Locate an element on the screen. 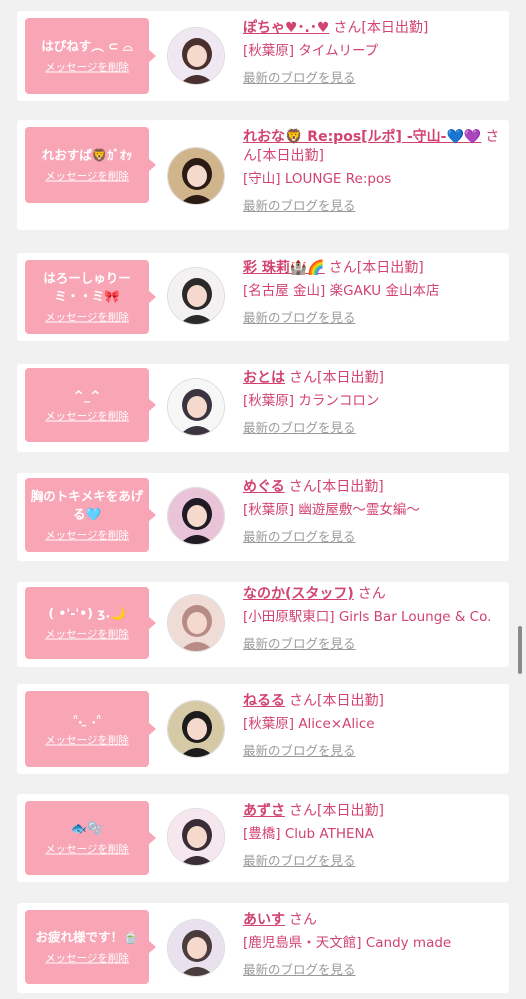 Image resolution: width=526 pixels, height=999 pixels. message-bubble: お疲れ様です！🍵 メッセージを削除 is located at coordinates (90, 947).